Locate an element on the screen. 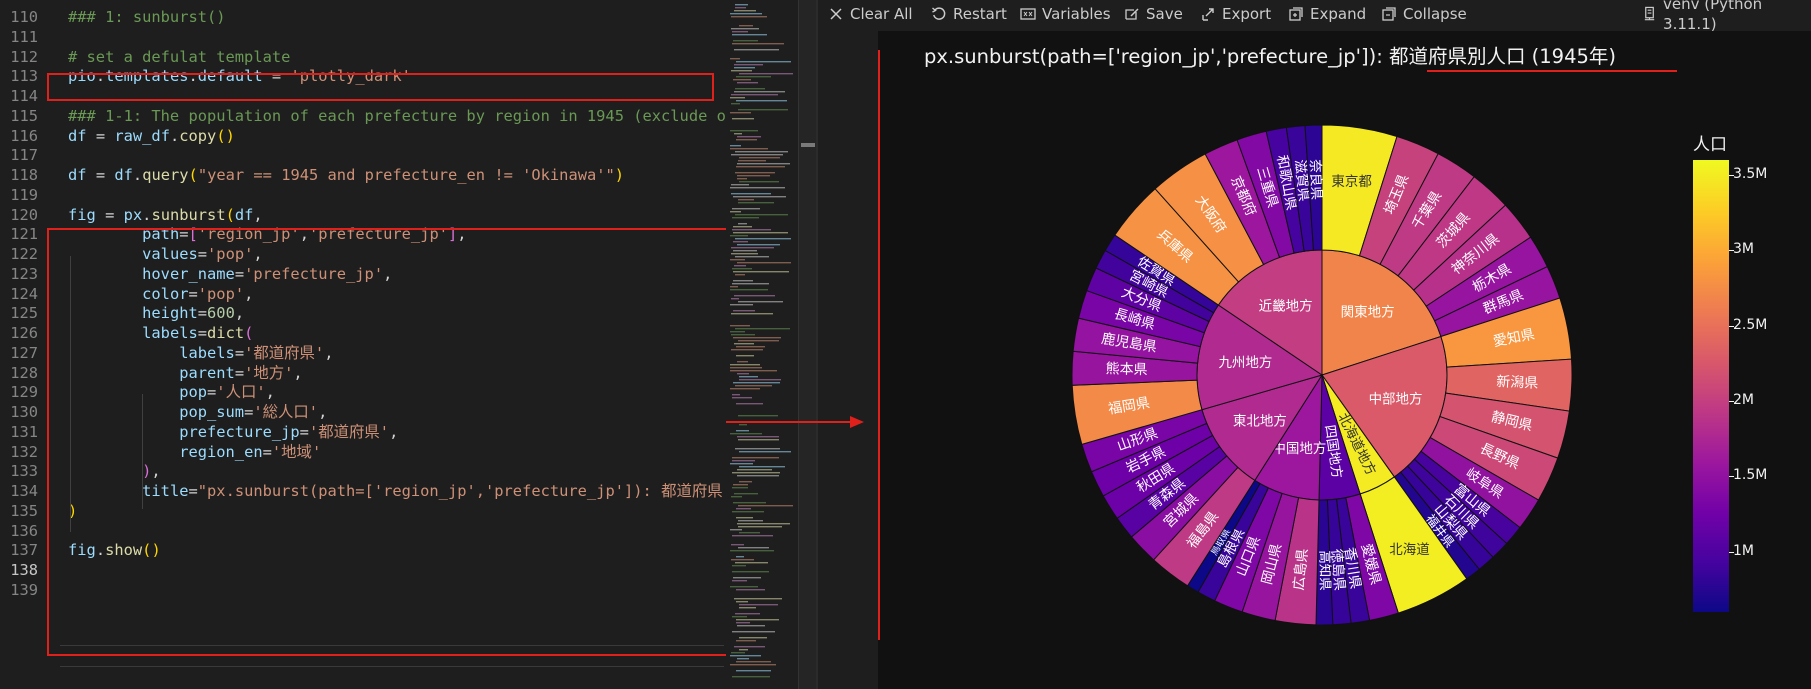 Image resolution: width=1811 pixels, height=689 pixels. expand-button: Expand is located at coordinates (1327, 14).